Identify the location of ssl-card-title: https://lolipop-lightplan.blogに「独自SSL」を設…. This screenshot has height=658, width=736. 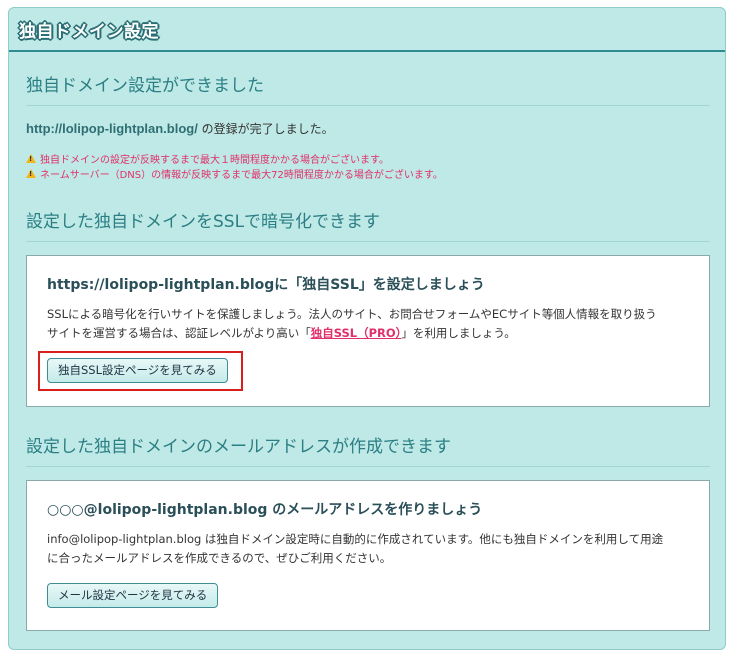
(266, 285).